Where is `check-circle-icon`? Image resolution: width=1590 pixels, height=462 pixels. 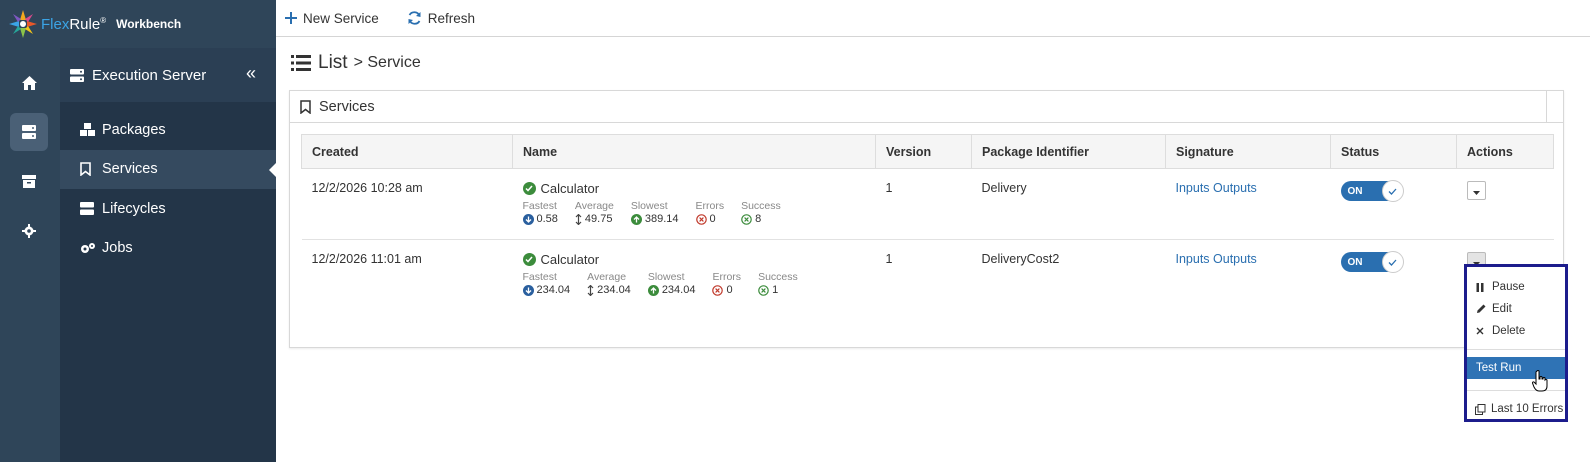 check-circle-icon is located at coordinates (529, 188).